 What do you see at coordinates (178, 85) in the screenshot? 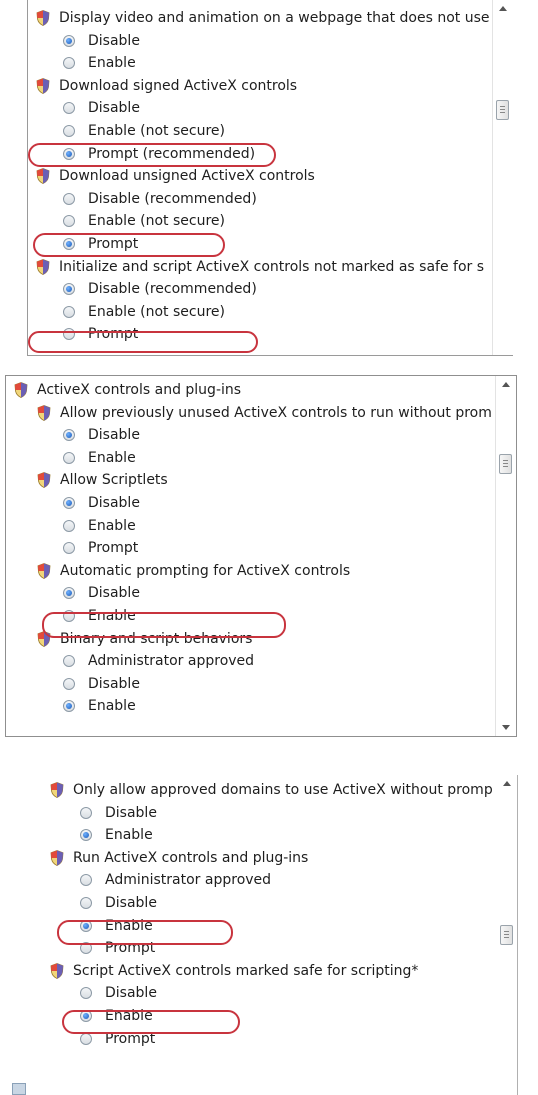
I see `item-label: Download signed ActiveX controls` at bounding box center [178, 85].